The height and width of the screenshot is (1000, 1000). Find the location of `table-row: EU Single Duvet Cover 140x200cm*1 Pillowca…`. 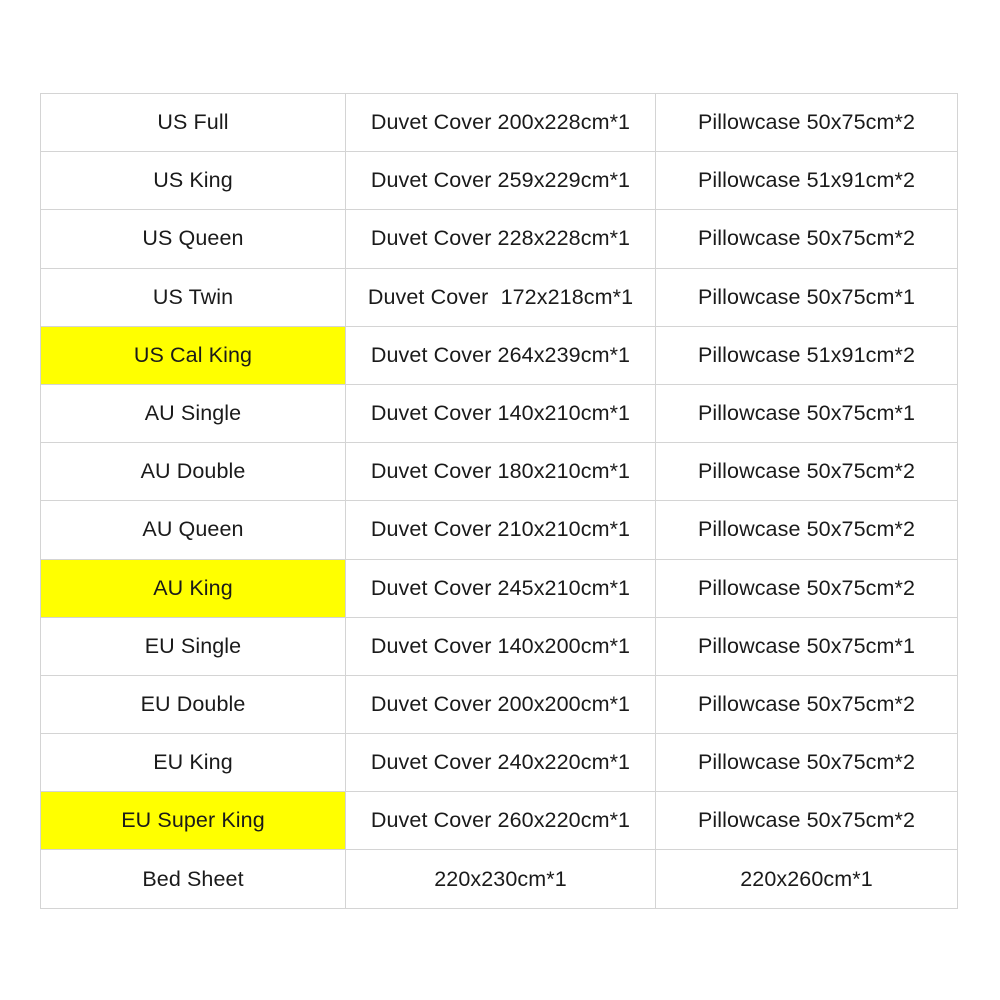

table-row: EU Single Duvet Cover 140x200cm*1 Pillowca… is located at coordinates (499, 646).